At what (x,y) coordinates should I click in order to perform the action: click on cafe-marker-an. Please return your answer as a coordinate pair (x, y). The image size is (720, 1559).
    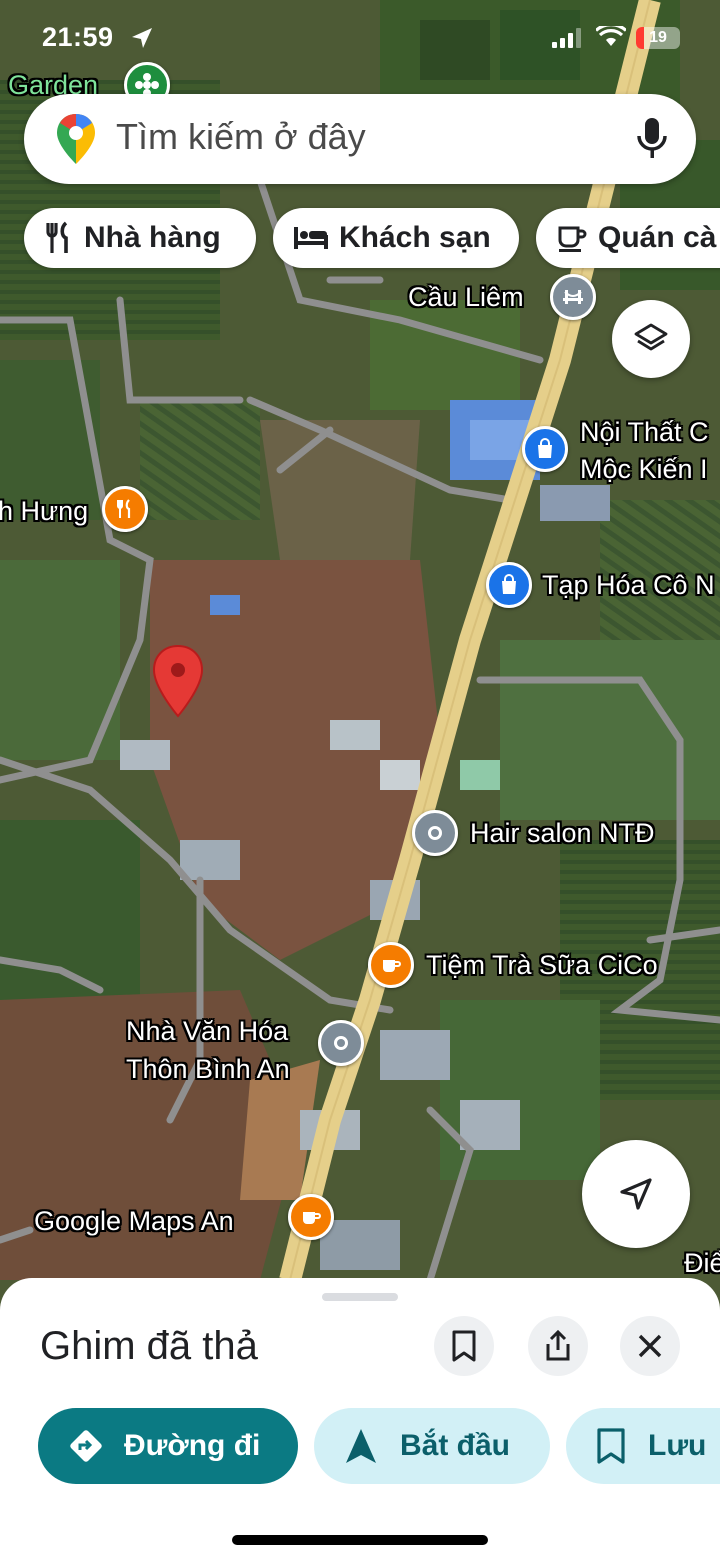
    Looking at the image, I should click on (311, 1217).